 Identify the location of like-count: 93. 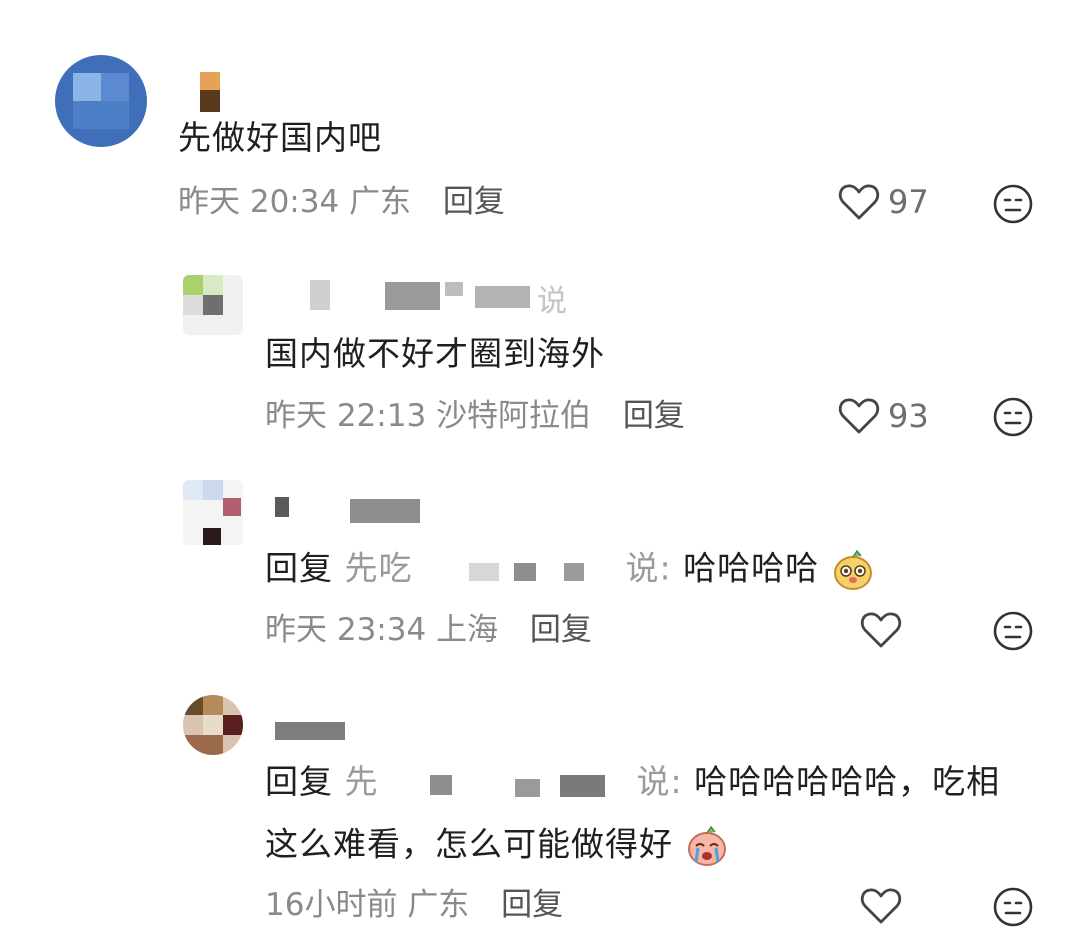
(908, 416).